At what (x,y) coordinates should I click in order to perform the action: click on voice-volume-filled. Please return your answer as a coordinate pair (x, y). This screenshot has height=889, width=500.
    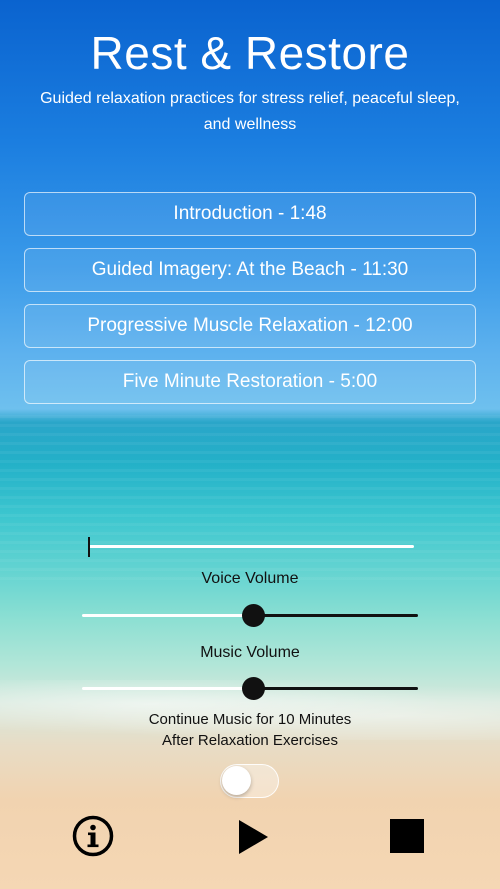
    Looking at the image, I should click on (167, 615).